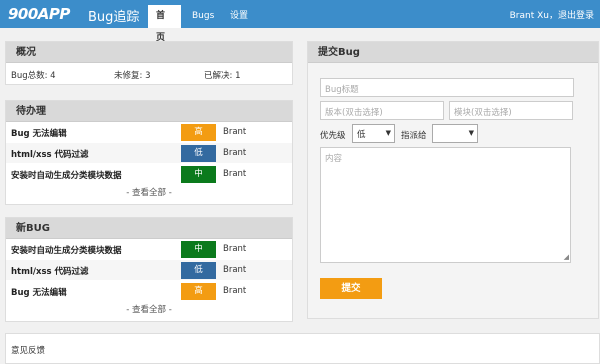 The image size is (600, 364). What do you see at coordinates (33, 76) in the screenshot?
I see `total-count: Bug总数: 4` at bounding box center [33, 76].